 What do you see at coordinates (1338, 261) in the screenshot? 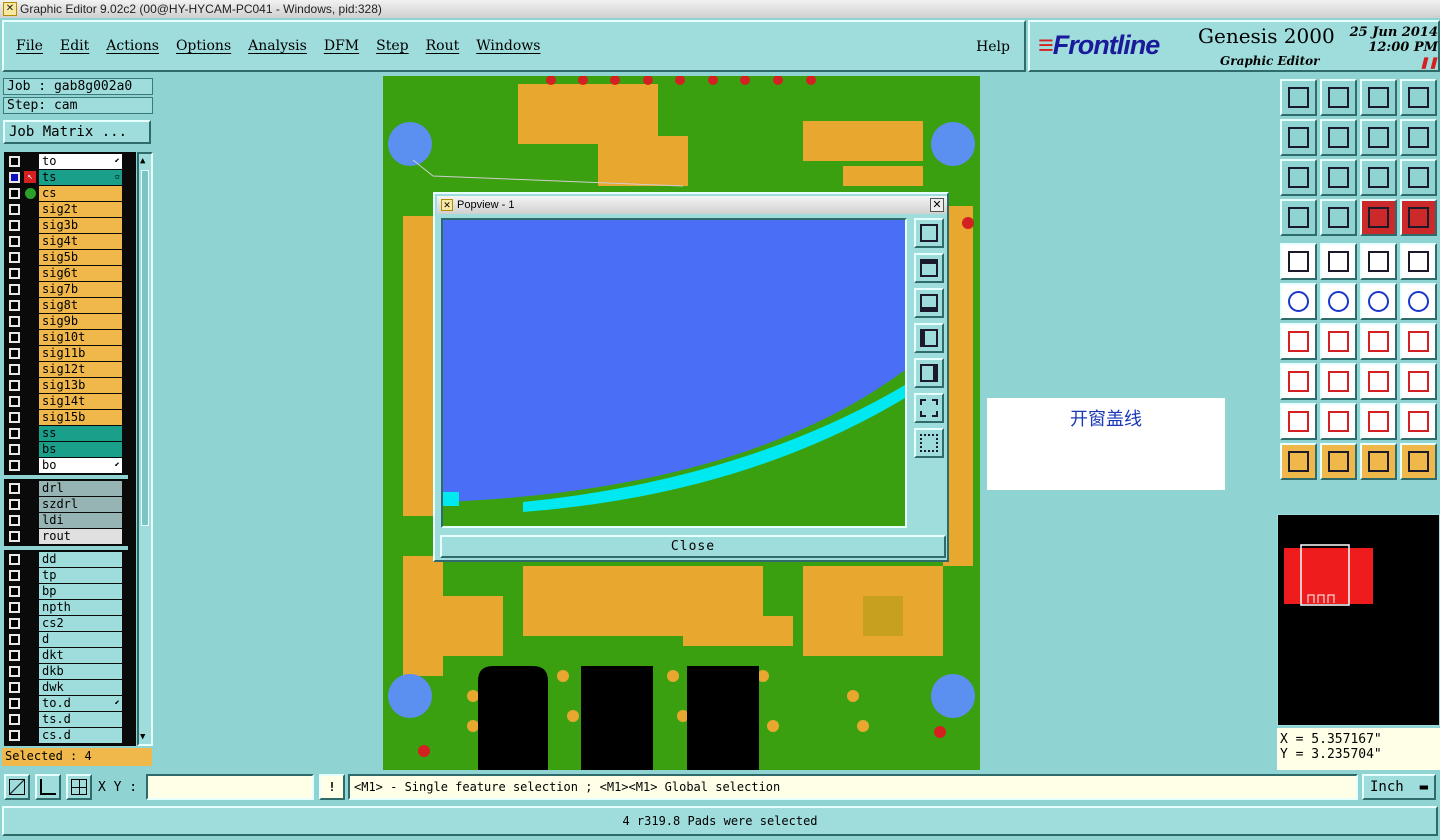
I see `surface-add-icon` at bounding box center [1338, 261].